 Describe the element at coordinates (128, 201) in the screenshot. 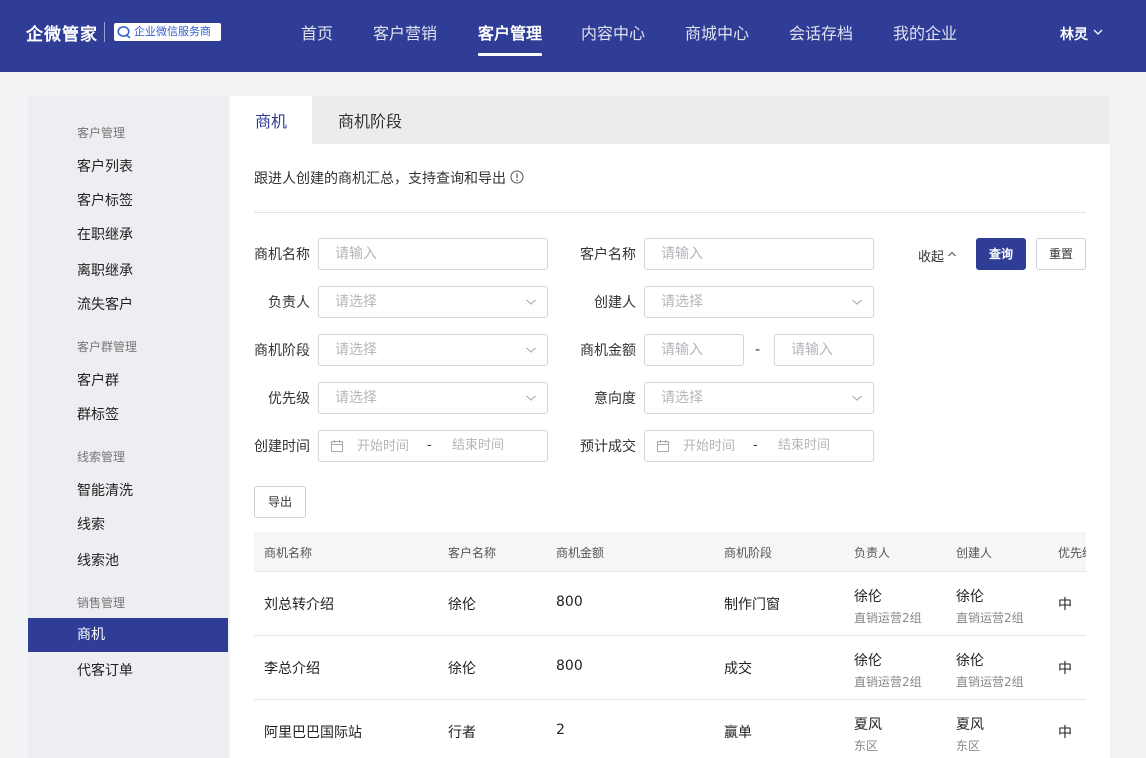

I see `sidebar-item-customer-tags: 客户标签` at that location.